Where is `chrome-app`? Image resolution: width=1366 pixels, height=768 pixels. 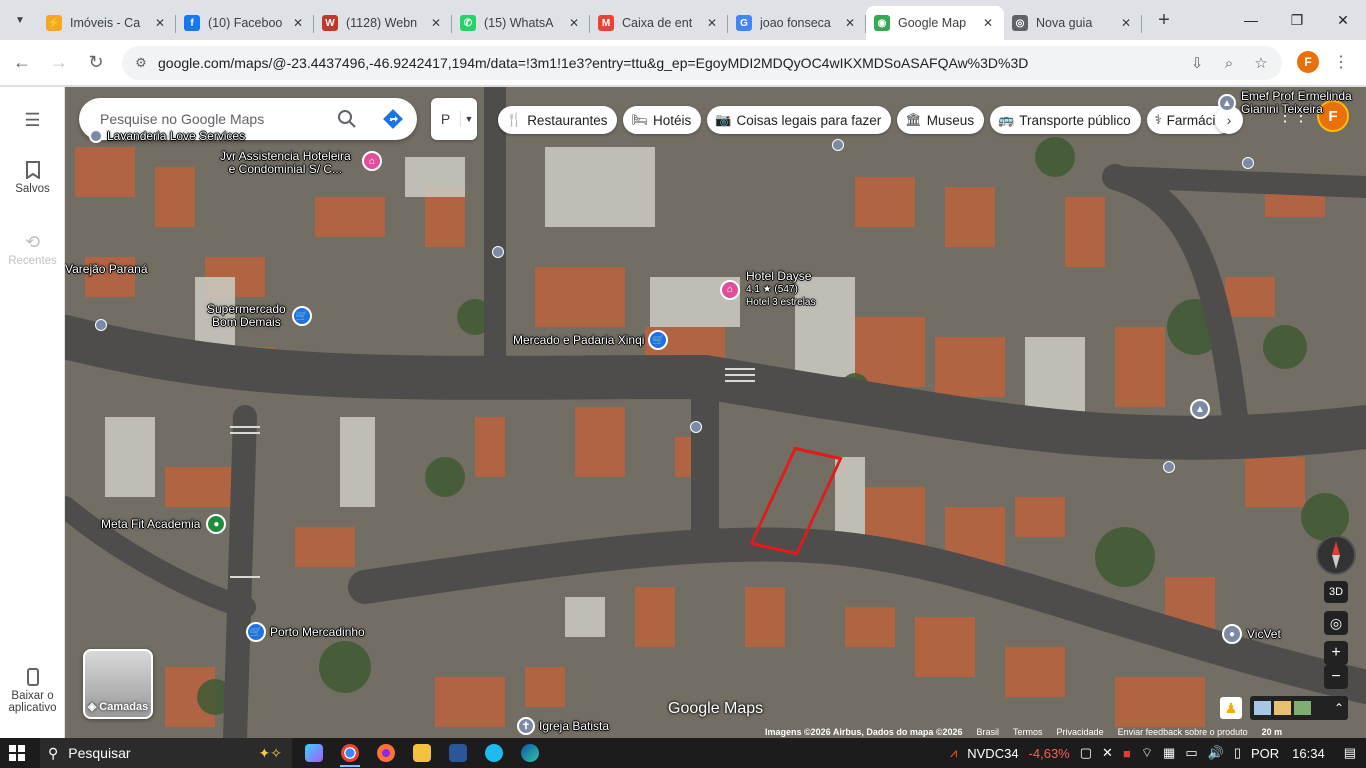
chrome-app is located at coordinates (350, 753).